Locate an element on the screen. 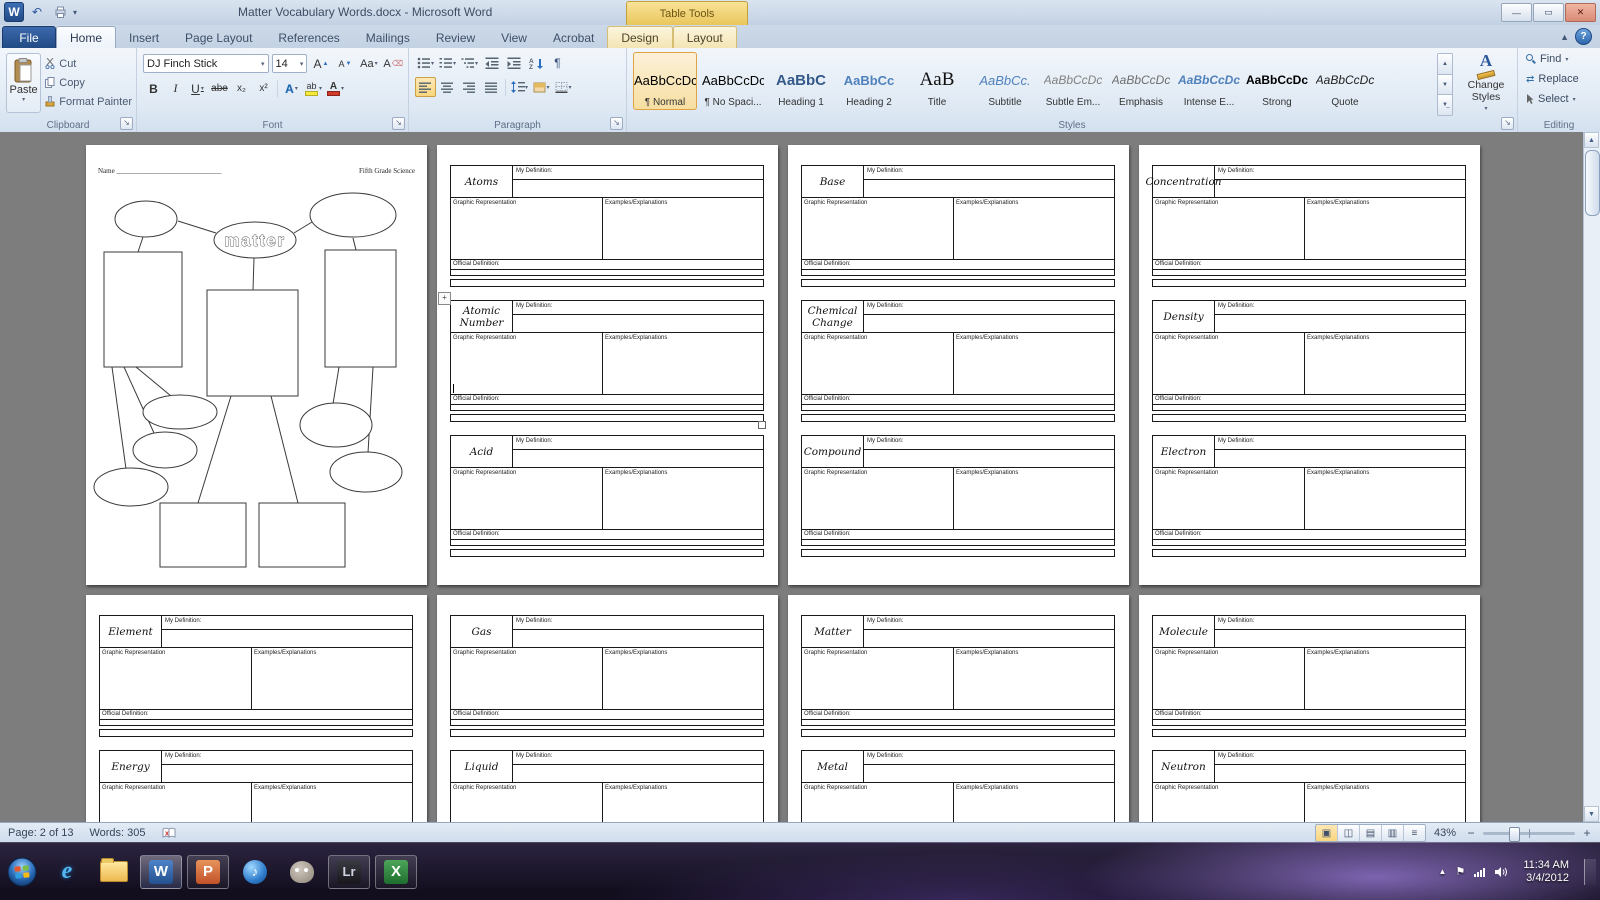 Image resolution: width=1600 pixels, height=900 pixels. change-case-button: Aa ▾ is located at coordinates (368, 63).